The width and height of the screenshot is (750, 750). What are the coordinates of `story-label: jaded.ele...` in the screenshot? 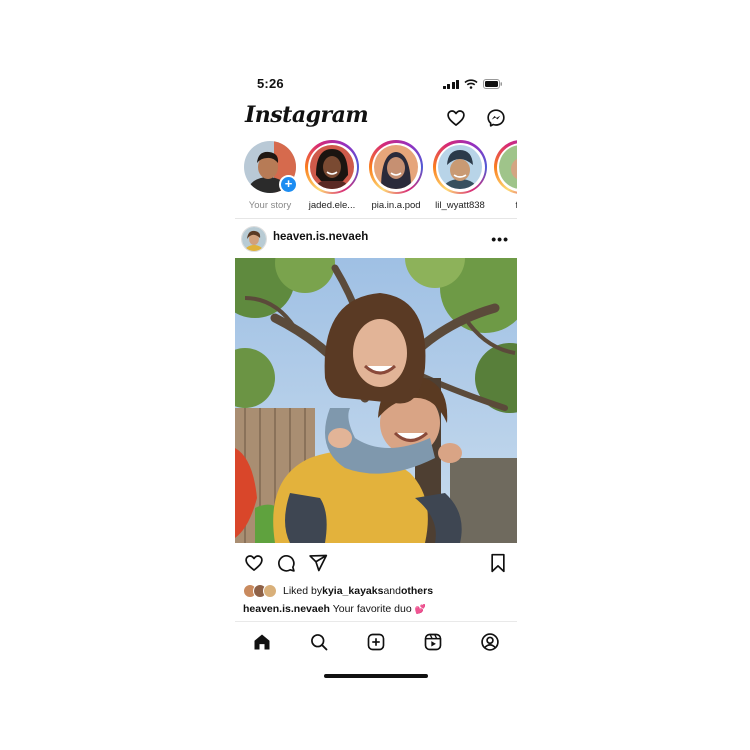 It's located at (332, 205).